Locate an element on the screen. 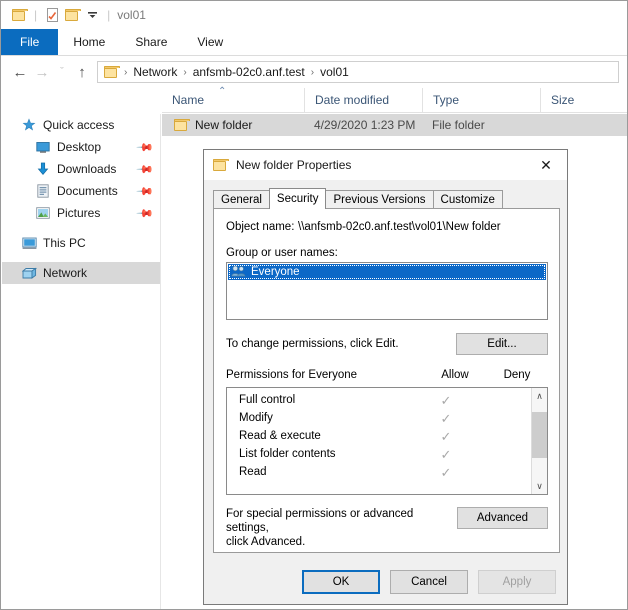  permission-label: Read is located at coordinates (253, 472).